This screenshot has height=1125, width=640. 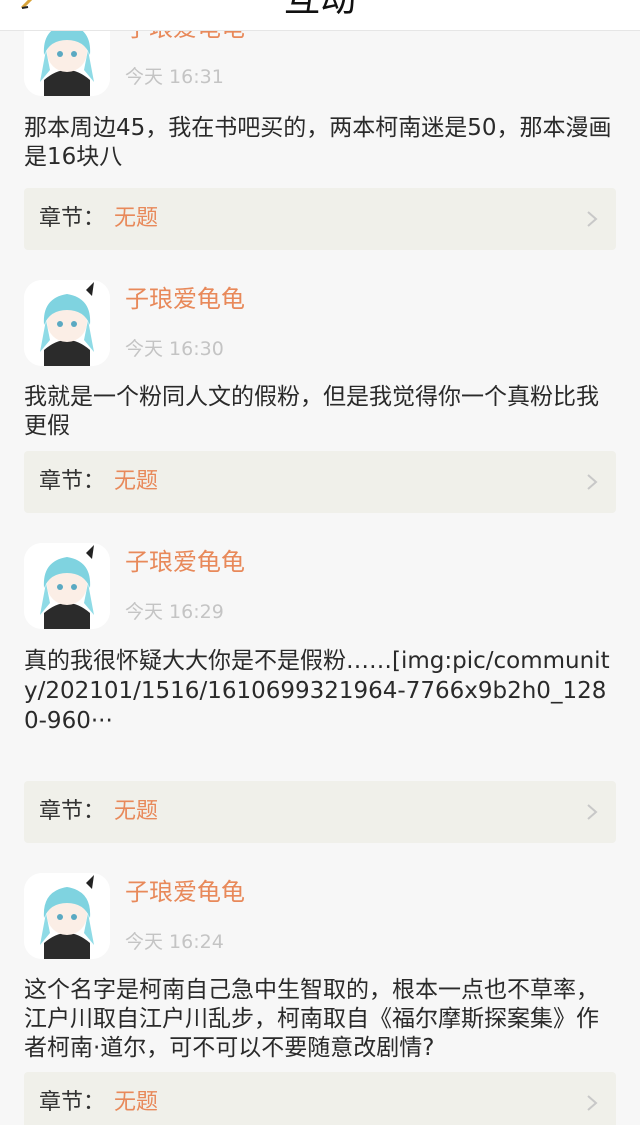 I want to click on timestamp: 今天 16:24, so click(x=174, y=942).